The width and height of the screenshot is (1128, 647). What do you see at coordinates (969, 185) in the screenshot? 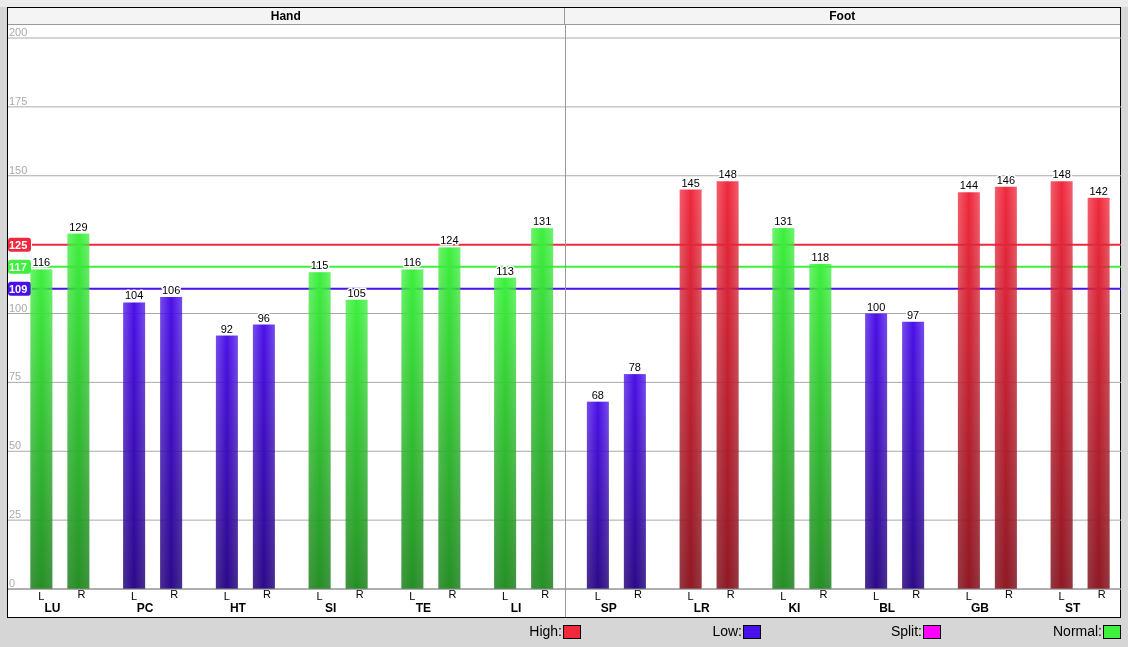
I see `value-label: 144` at bounding box center [969, 185].